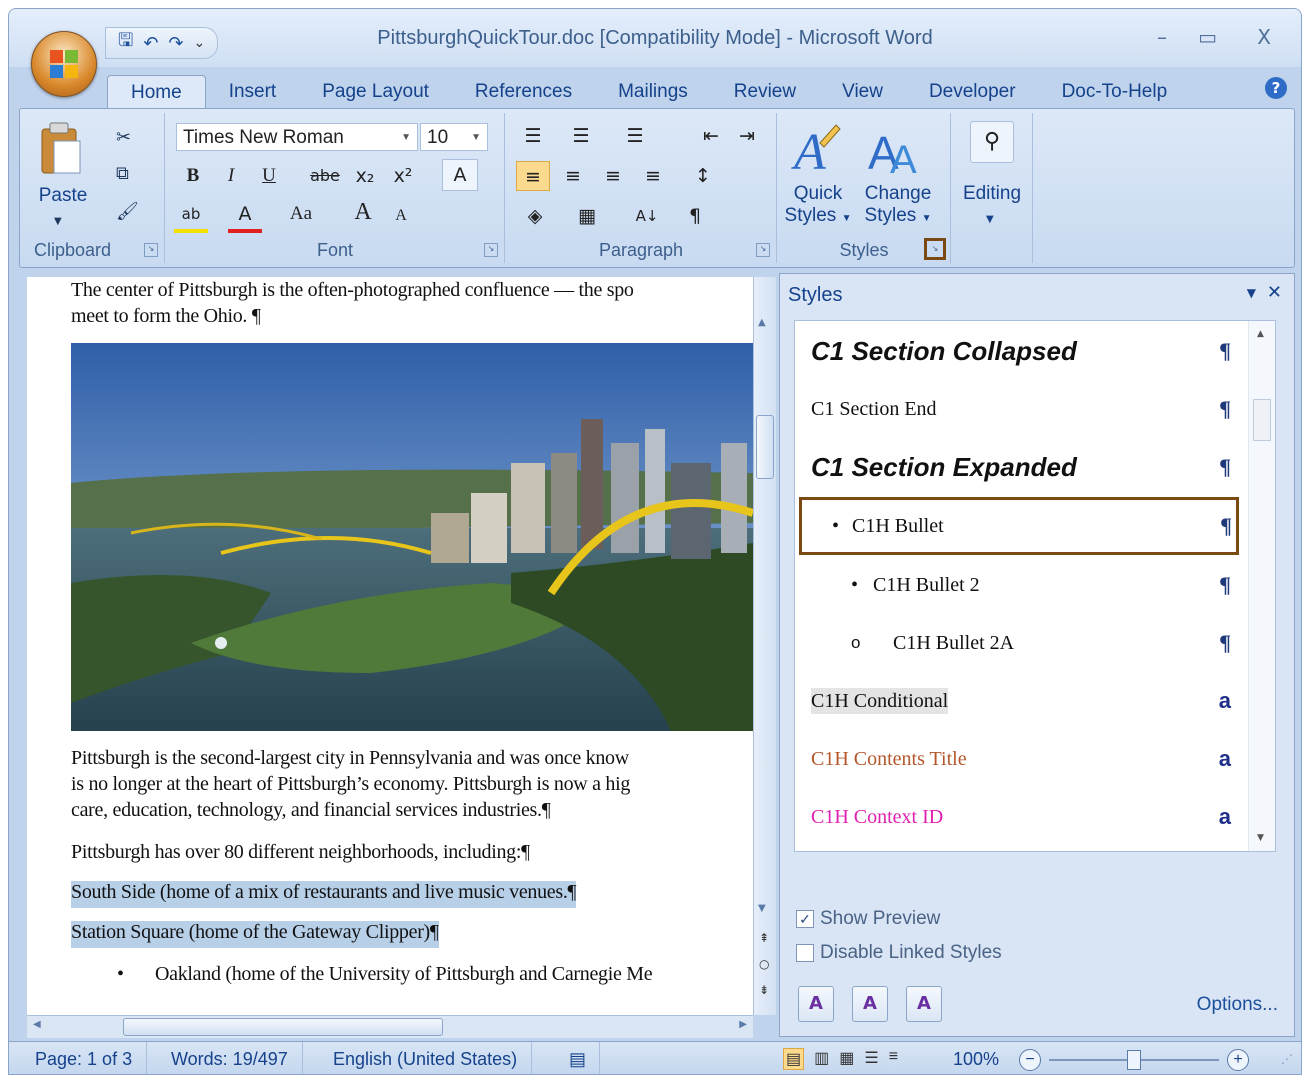 This screenshot has height=1075, width=1302. Describe the element at coordinates (647, 216) in the screenshot. I see `sort-icon: A↓` at that location.